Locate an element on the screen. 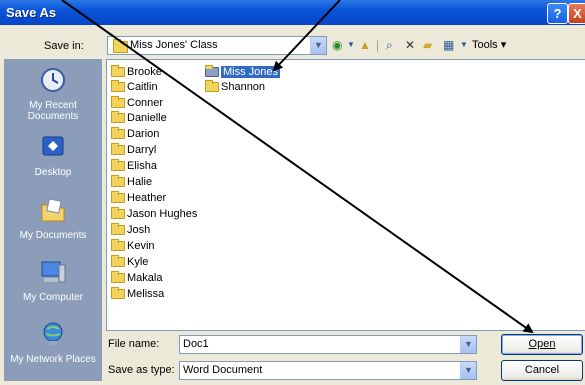  annotation-arrow is located at coordinates (306, 36).